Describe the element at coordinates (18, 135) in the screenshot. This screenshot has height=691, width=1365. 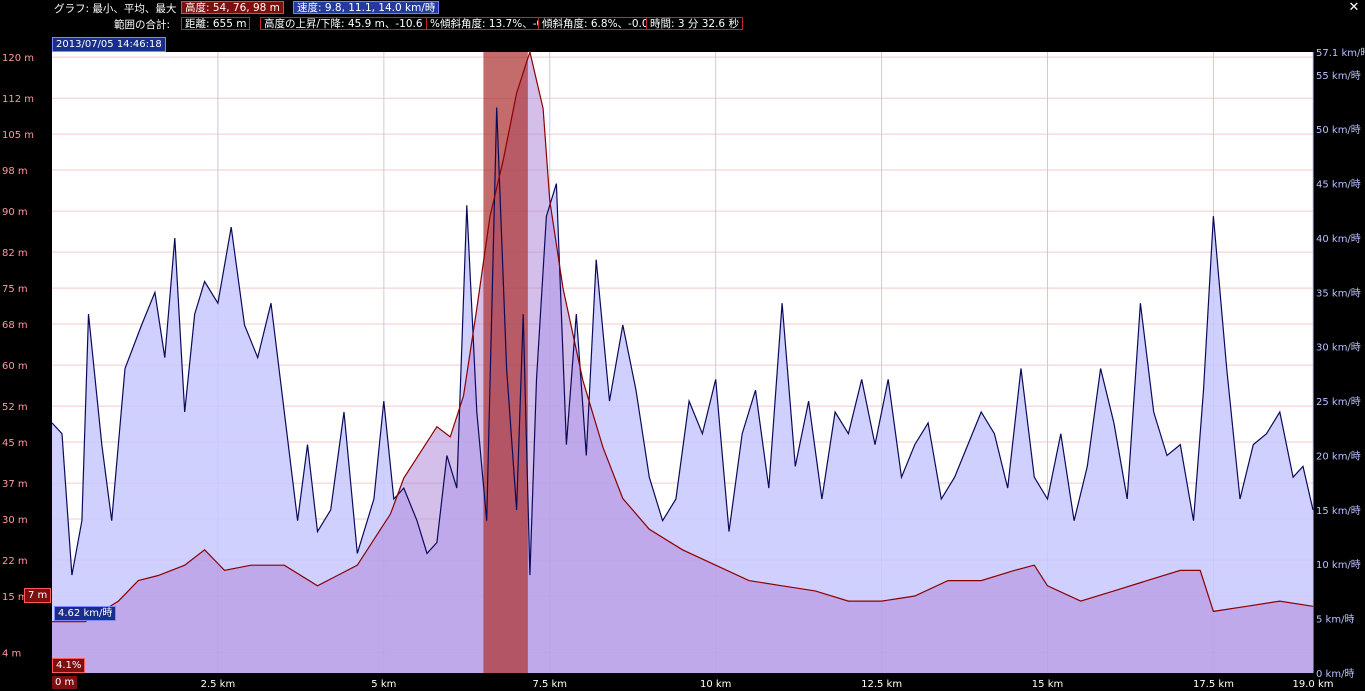
I see `y-tick-left: 105 m` at that location.